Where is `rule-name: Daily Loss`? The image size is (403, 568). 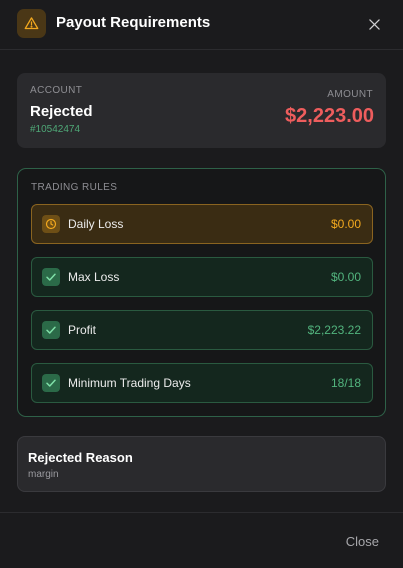 rule-name: Daily Loss is located at coordinates (96, 224).